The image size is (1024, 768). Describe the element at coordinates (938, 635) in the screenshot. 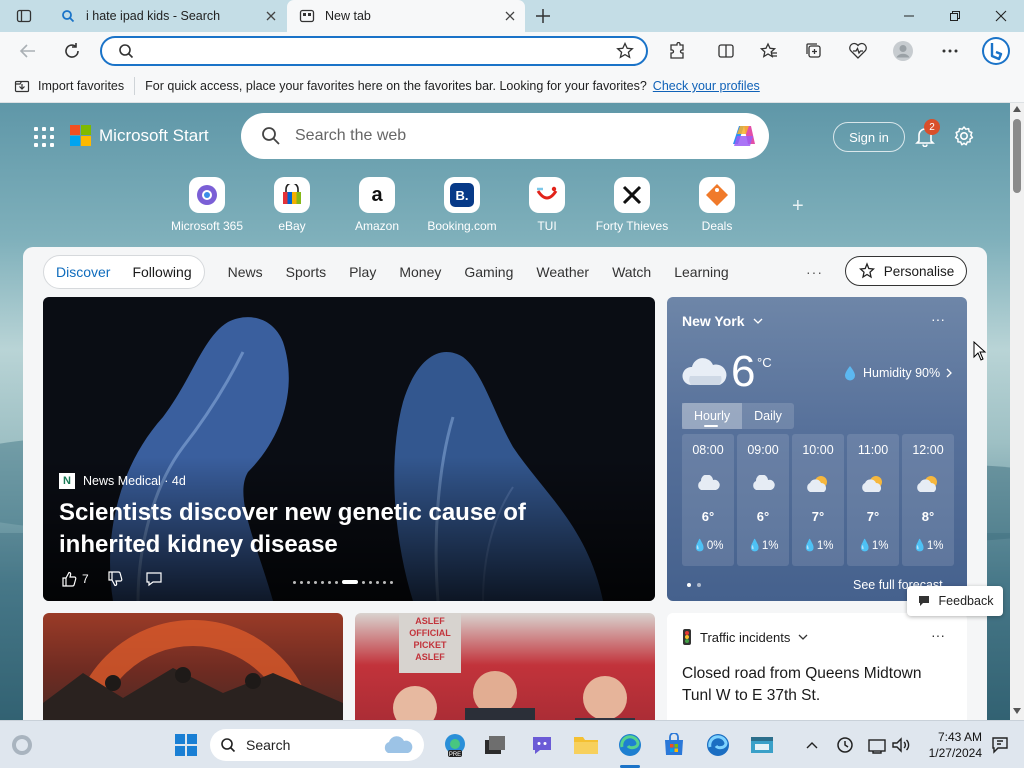

I see `traffic-more-icon: ···` at that location.